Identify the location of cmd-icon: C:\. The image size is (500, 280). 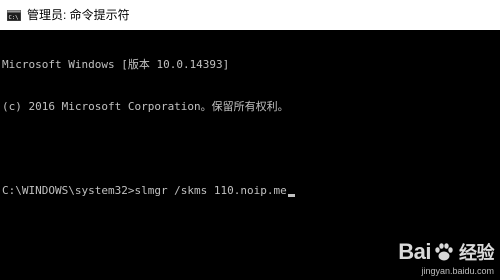
(14, 15).